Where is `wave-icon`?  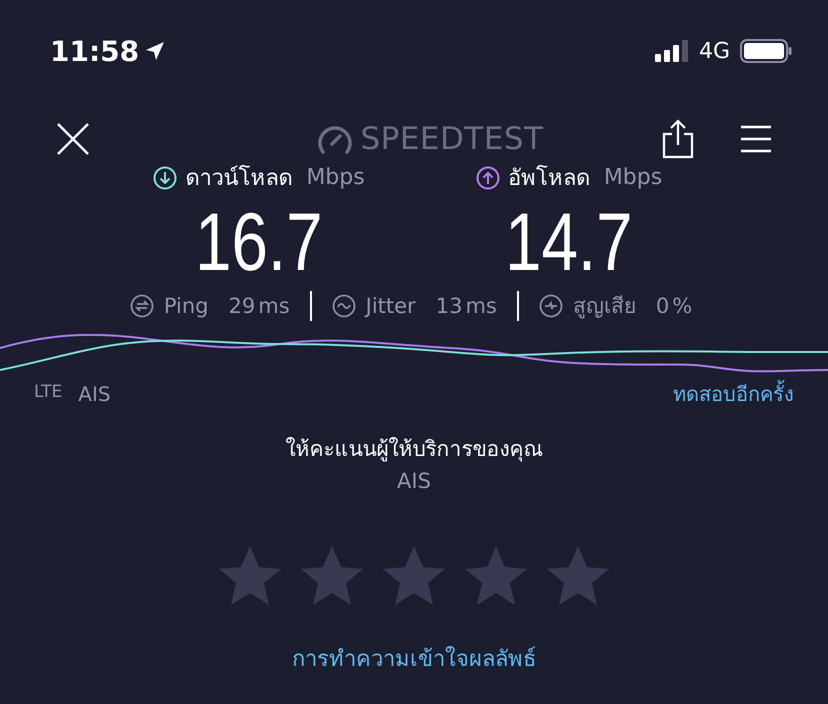 wave-icon is located at coordinates (344, 306).